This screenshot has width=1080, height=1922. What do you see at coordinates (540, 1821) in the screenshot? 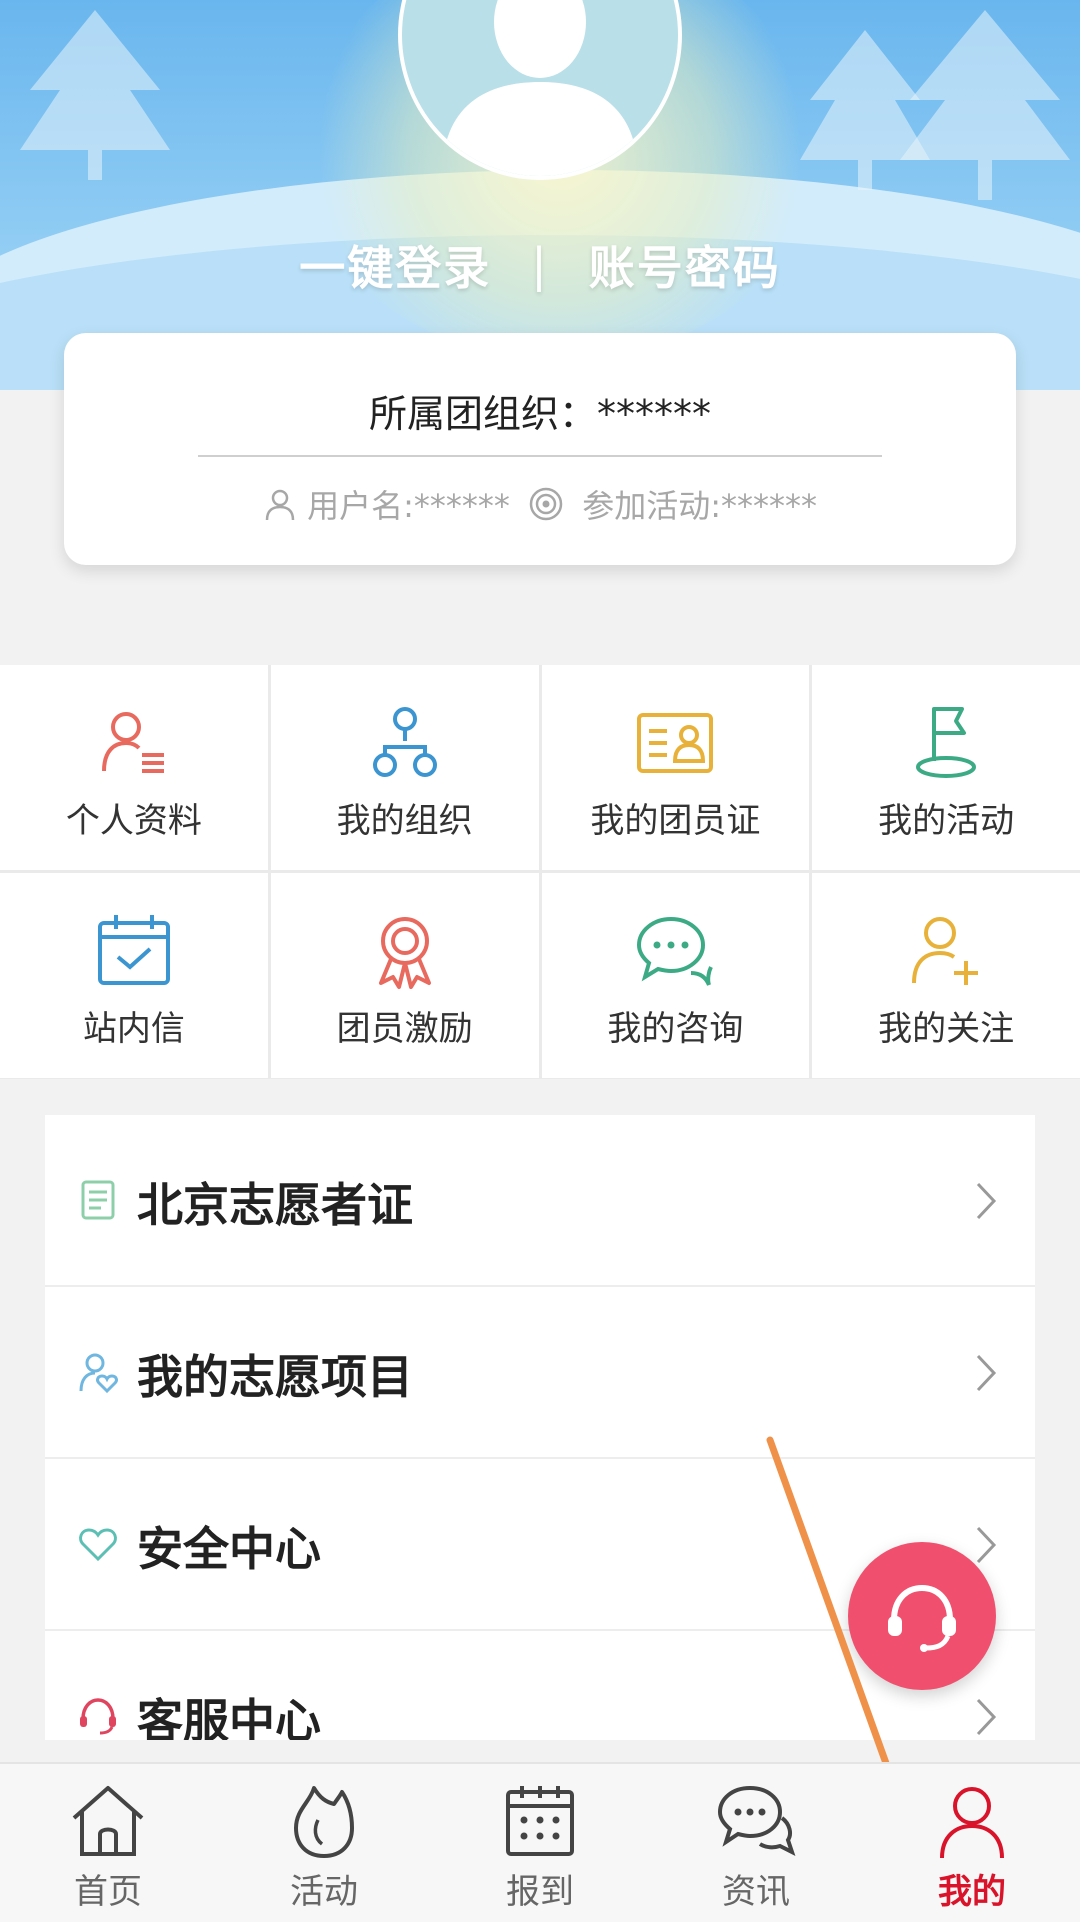
I see `calendar-icon` at bounding box center [540, 1821].